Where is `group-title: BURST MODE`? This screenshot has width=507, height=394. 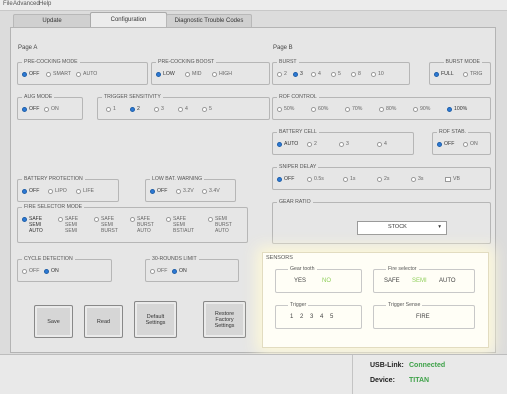 group-title: BURST MODE is located at coordinates (462, 62).